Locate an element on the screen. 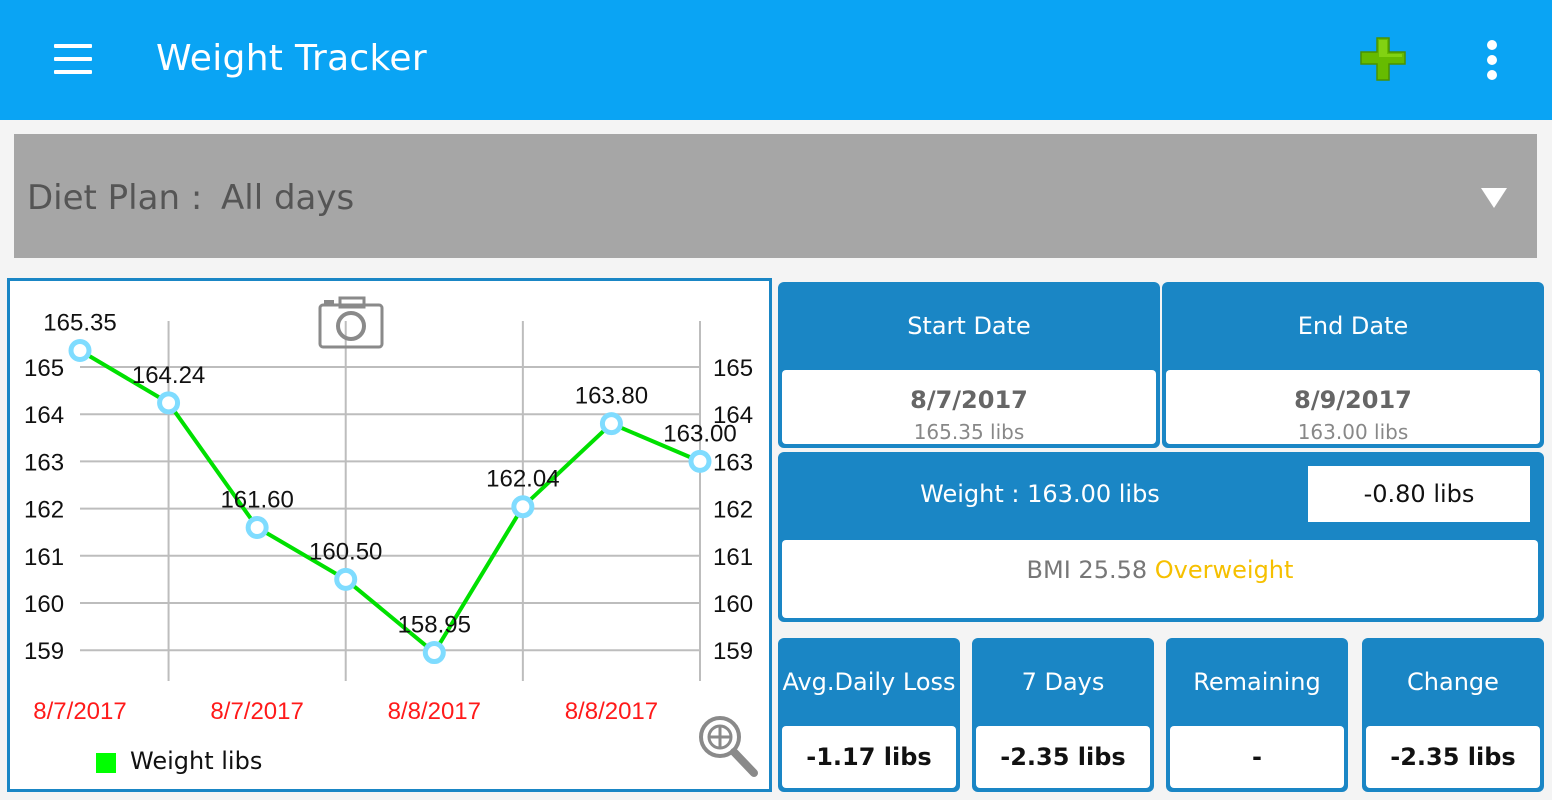 This screenshot has height=800, width=1552. seven-days-card: 7 Days -2.35 libs is located at coordinates (1063, 715).